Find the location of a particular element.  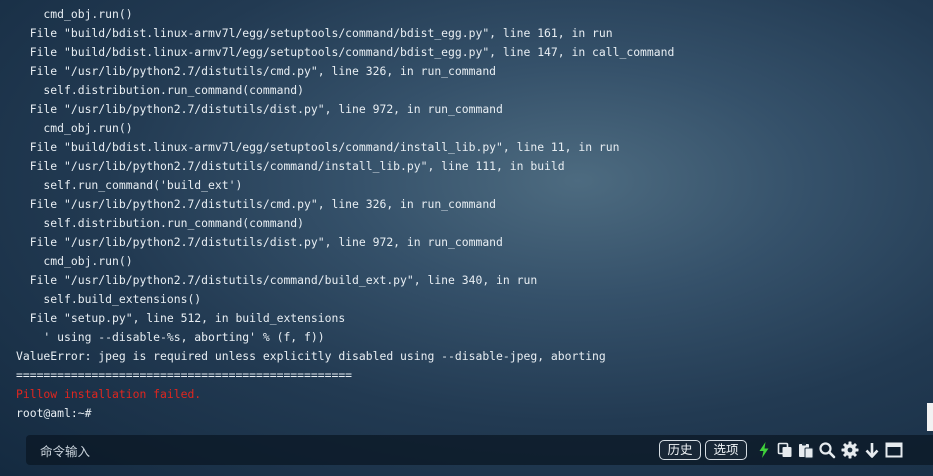

command-input is located at coordinates (337, 451).